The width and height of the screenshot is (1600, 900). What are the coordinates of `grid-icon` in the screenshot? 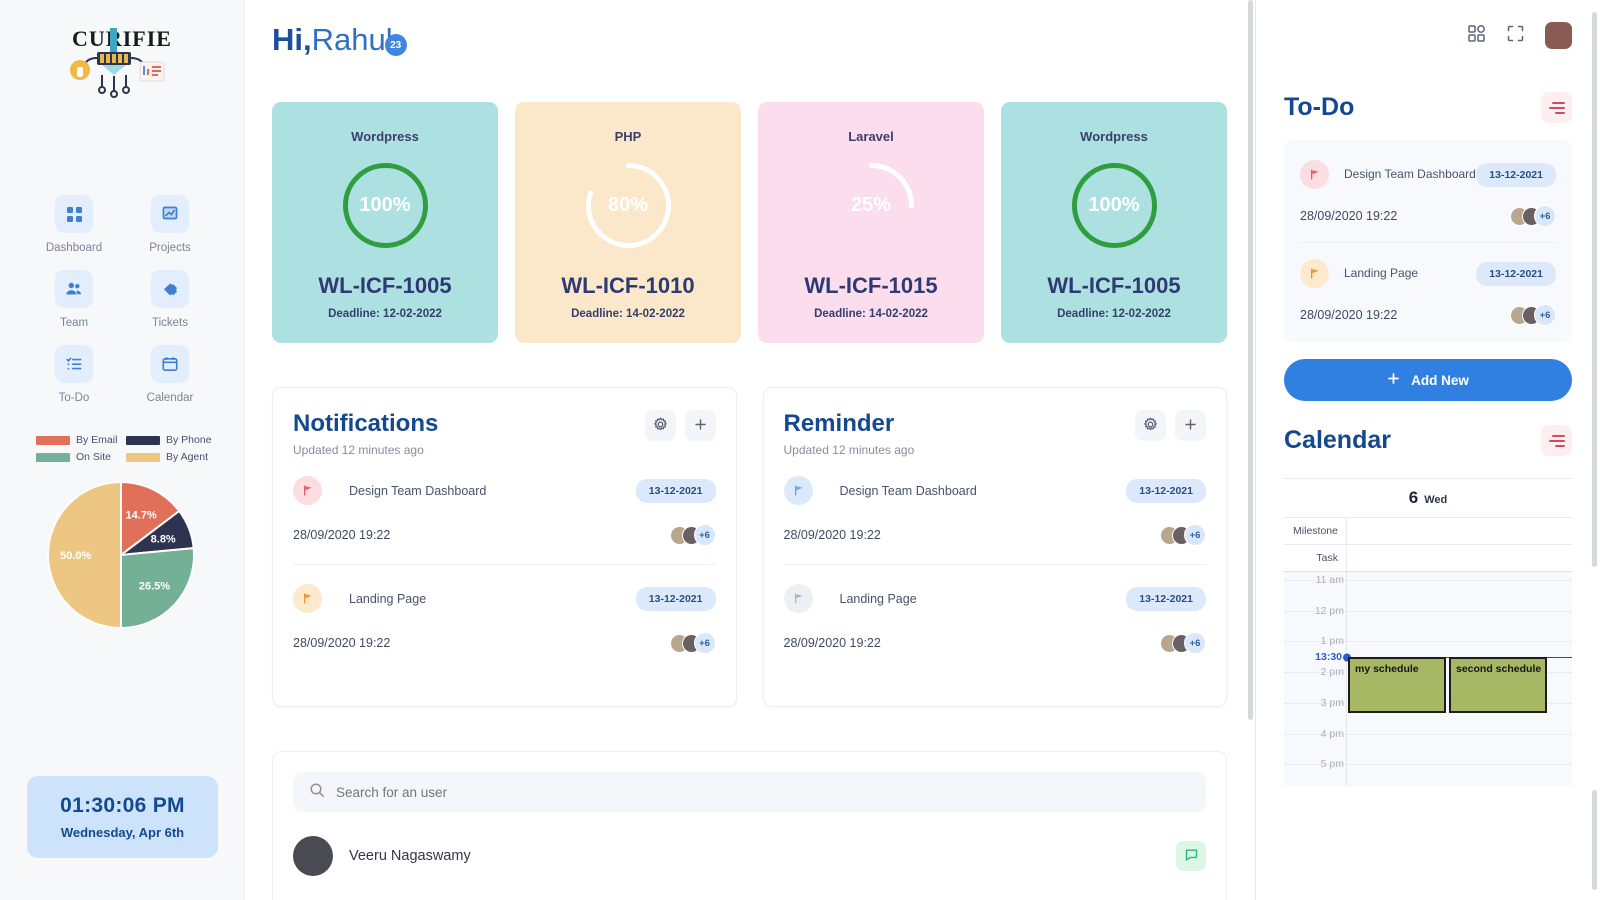 It's located at (74, 214).